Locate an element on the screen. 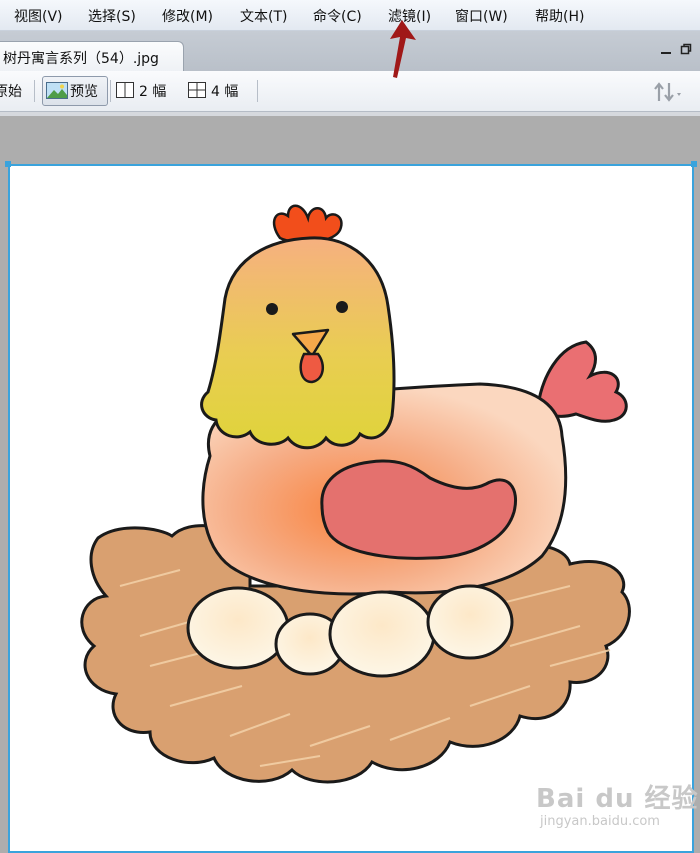 The width and height of the screenshot is (700, 853). hen-eye-left is located at coordinates (272, 309).